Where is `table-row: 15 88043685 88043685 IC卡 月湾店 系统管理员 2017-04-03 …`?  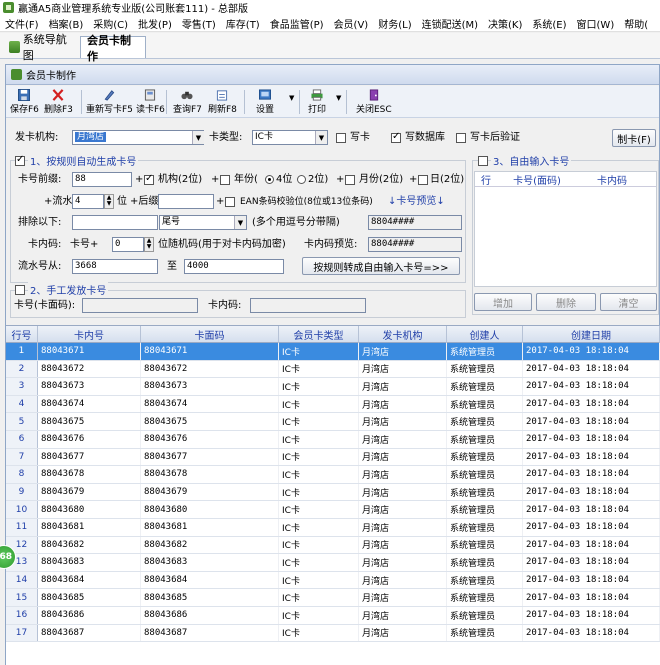
table-row: 15 88043685 88043685 IC卡 月湾店 系统管理员 2017-04-03 … is located at coordinates (333, 598).